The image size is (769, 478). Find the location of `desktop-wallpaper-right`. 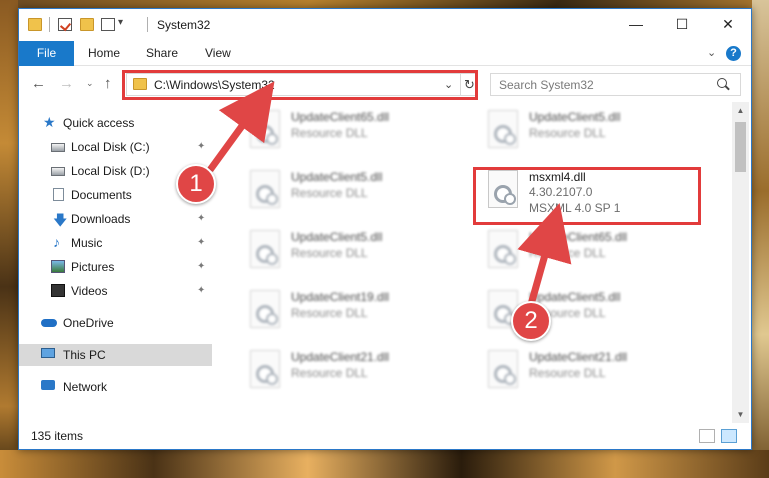

desktop-wallpaper-right is located at coordinates (760, 239).